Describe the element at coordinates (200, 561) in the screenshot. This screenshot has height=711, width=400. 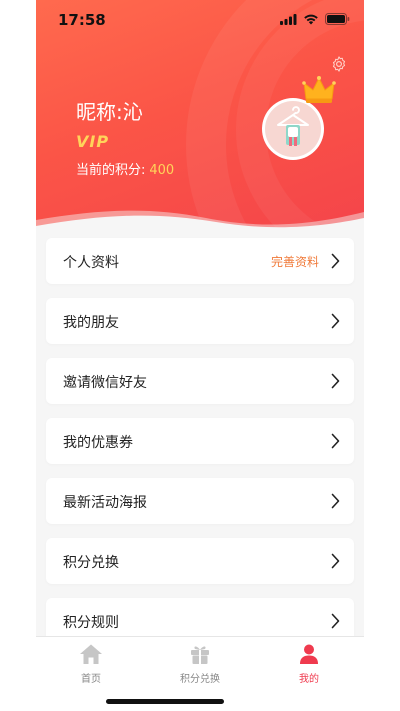
I see `menu-item-points-exchange: 积分兑换` at that location.